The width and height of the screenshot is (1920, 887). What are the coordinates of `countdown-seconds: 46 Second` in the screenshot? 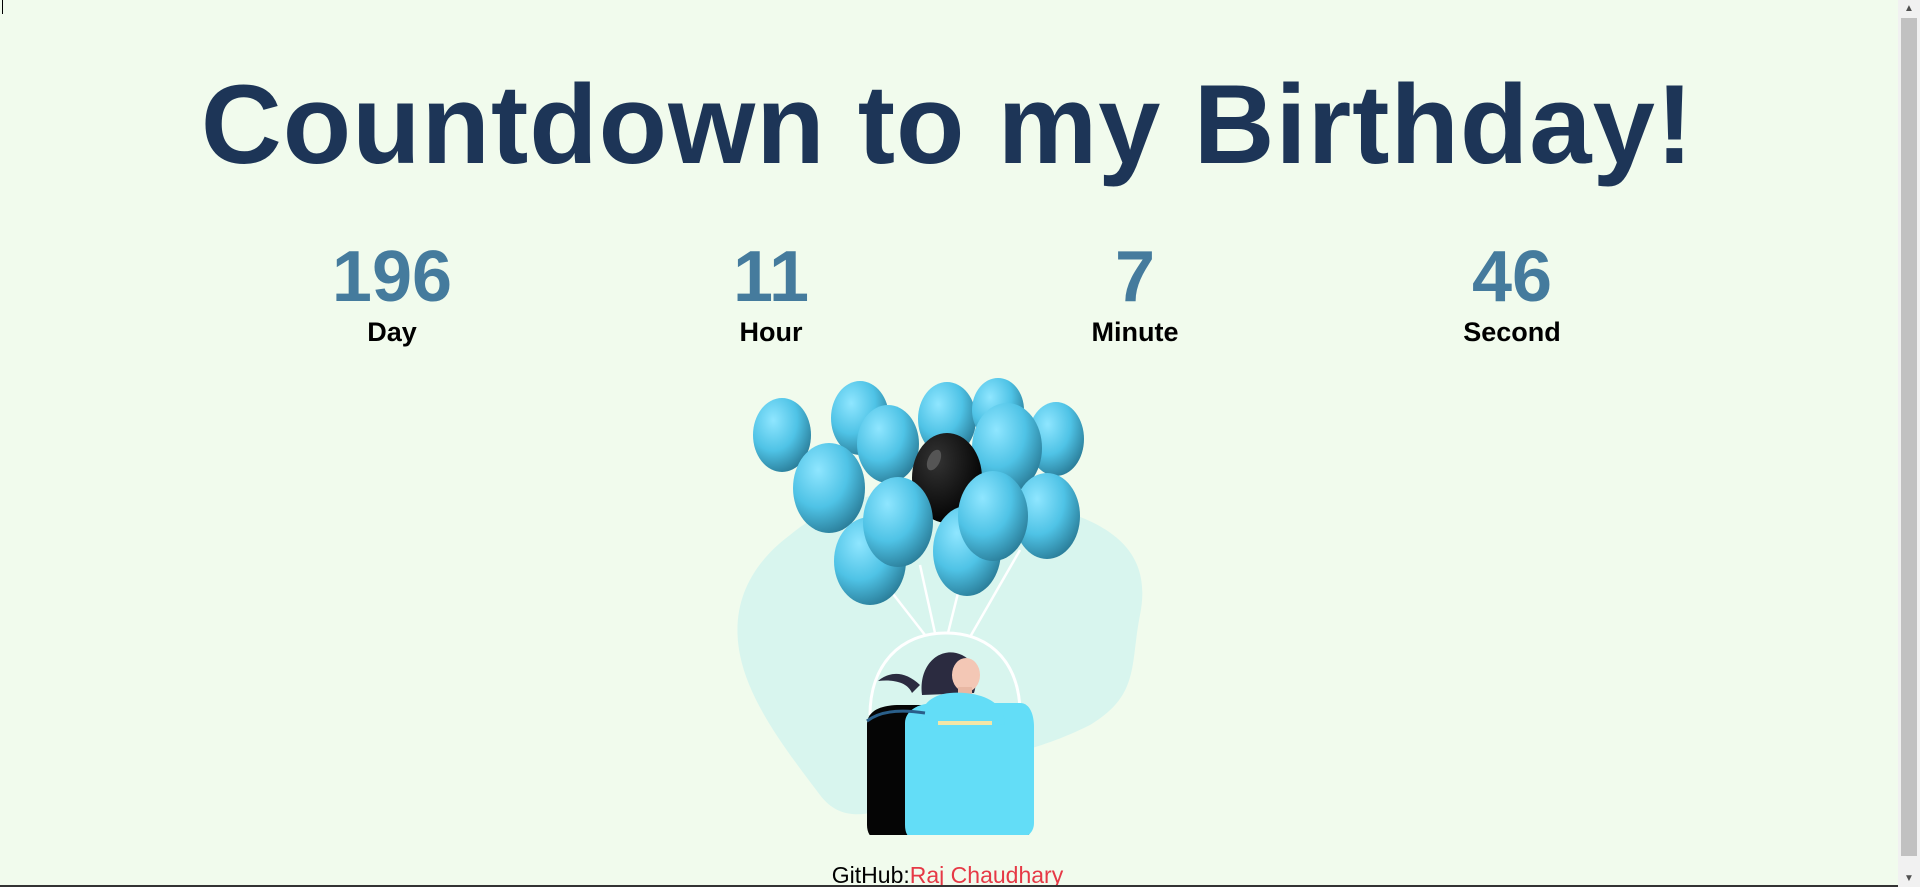 It's located at (1512, 292).